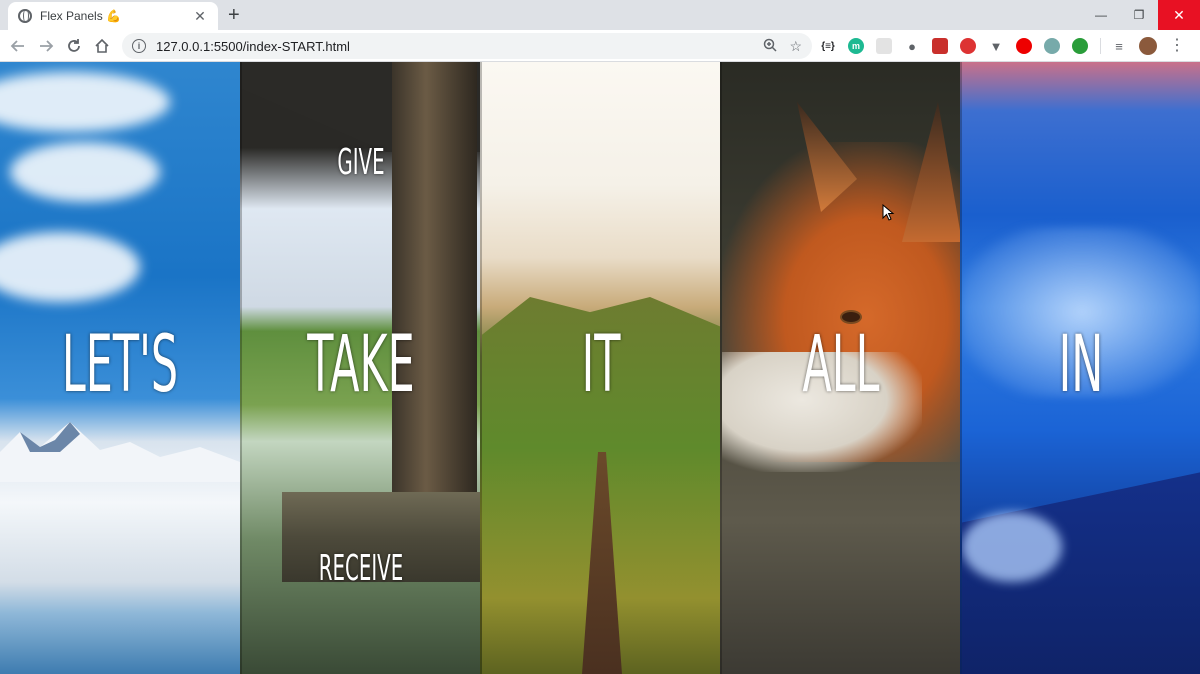  I want to click on playlist-icon: ≡, so click(1119, 46).